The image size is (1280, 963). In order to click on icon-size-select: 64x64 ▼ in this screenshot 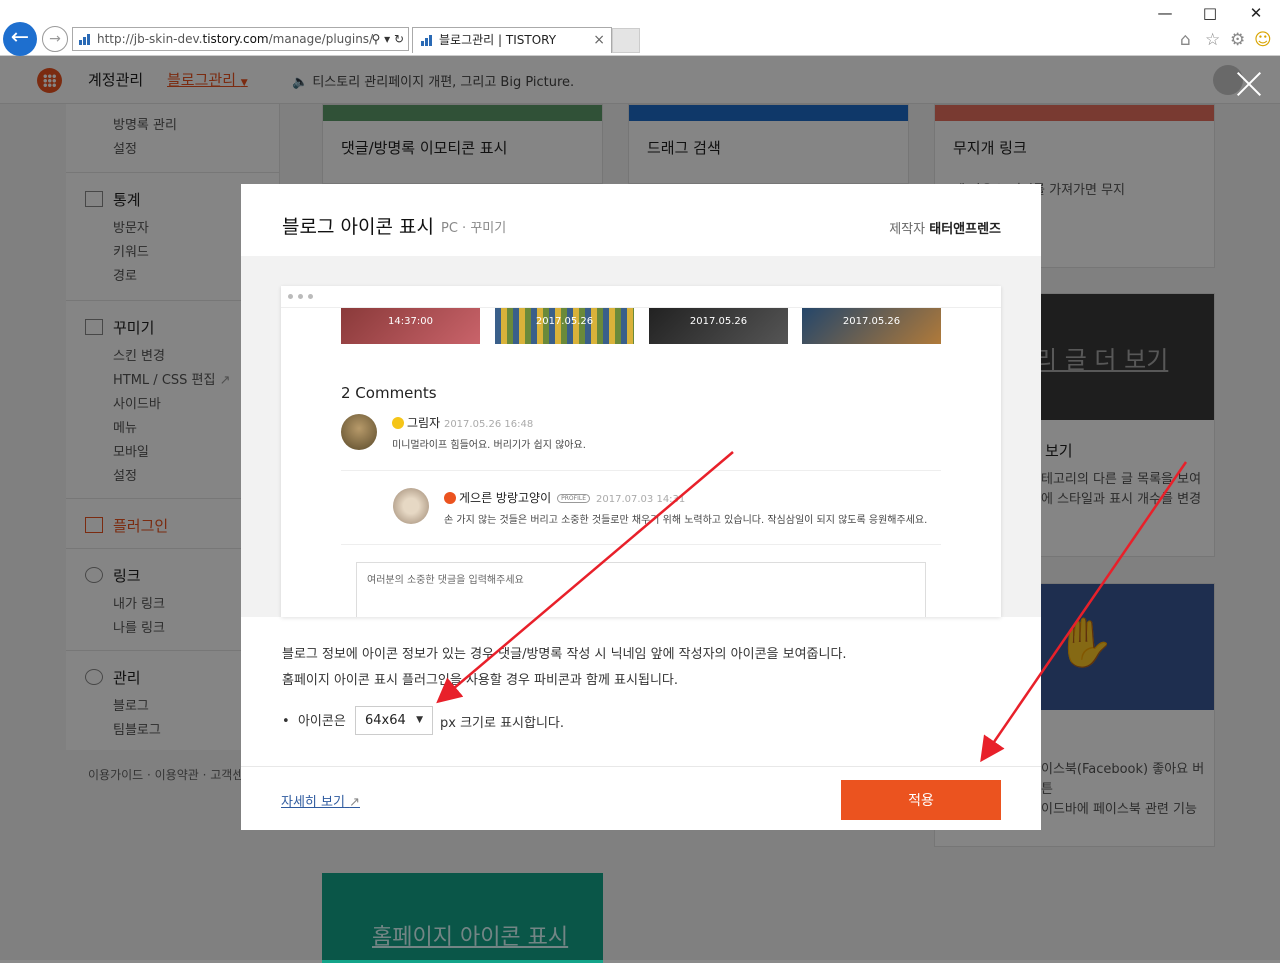, I will do `click(394, 720)`.